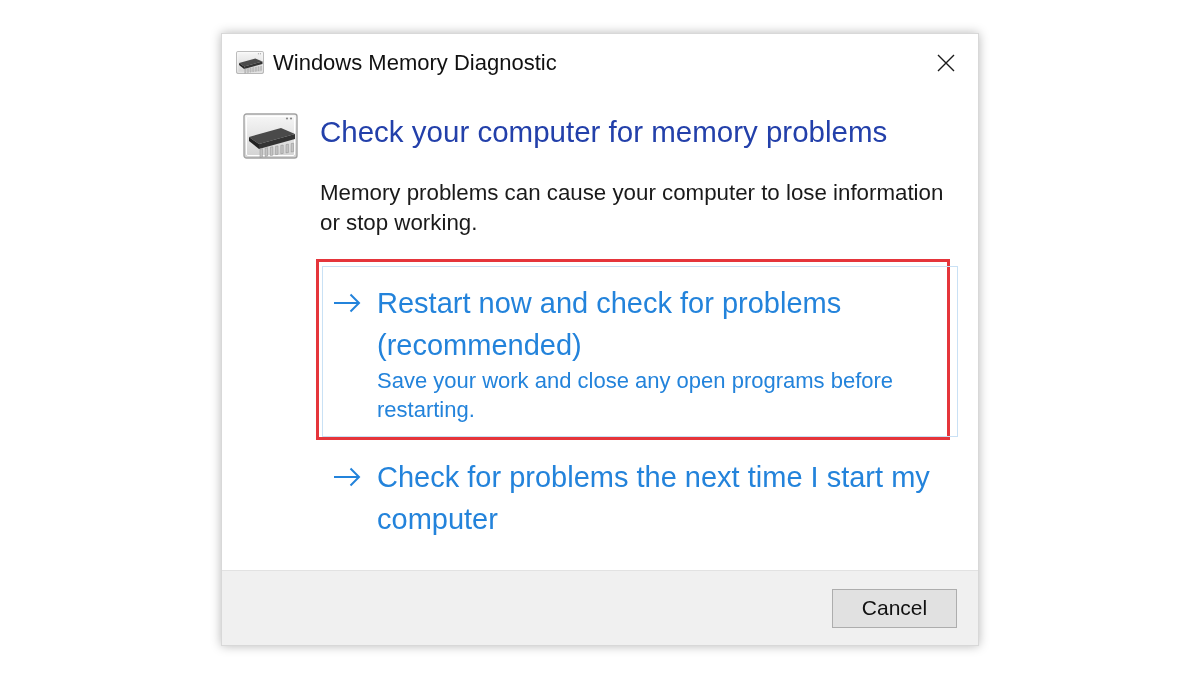 This screenshot has width=1200, height=675. What do you see at coordinates (636, 395) in the screenshot?
I see `note-text: Save your work and close any open programs before restarting.` at bounding box center [636, 395].